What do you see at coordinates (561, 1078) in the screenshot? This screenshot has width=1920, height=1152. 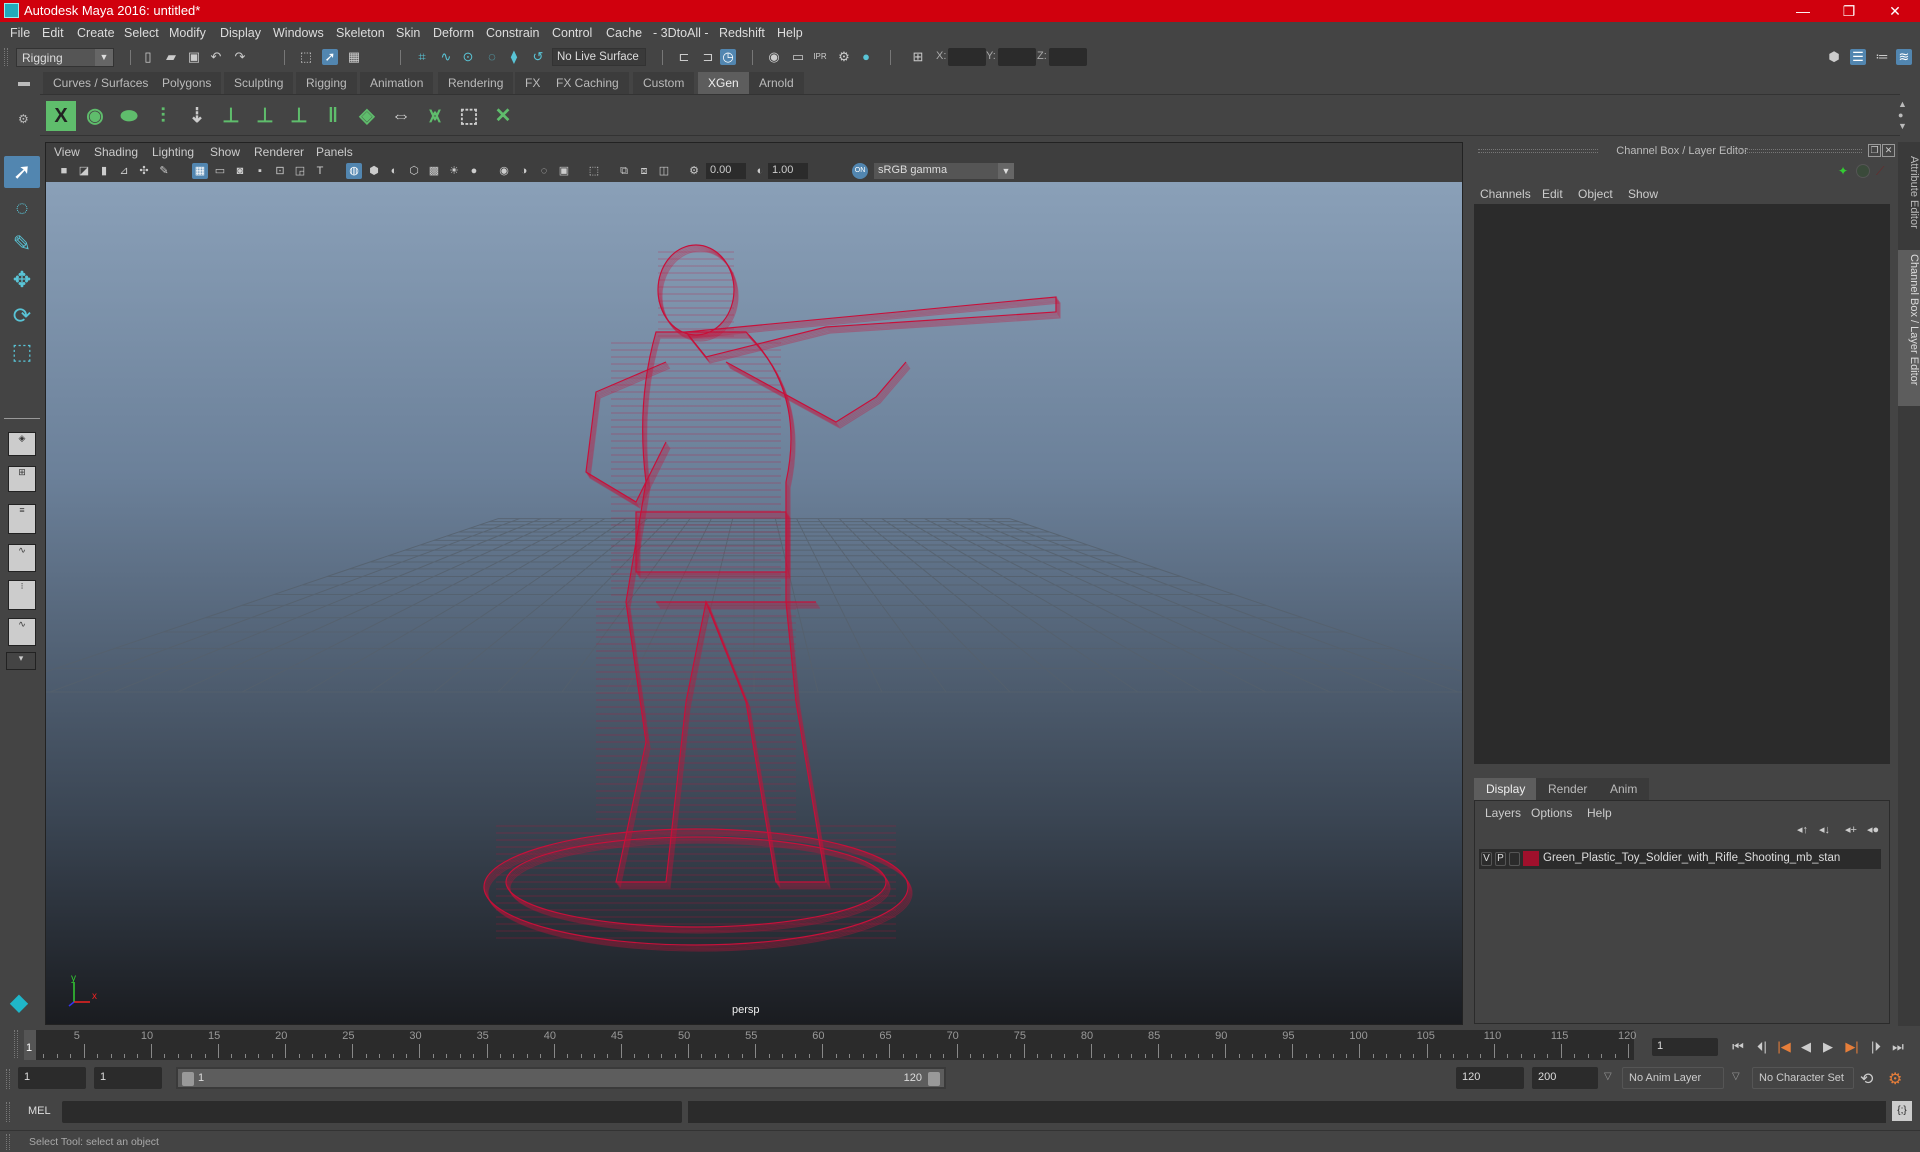 I see `range-slider: 1 120` at bounding box center [561, 1078].